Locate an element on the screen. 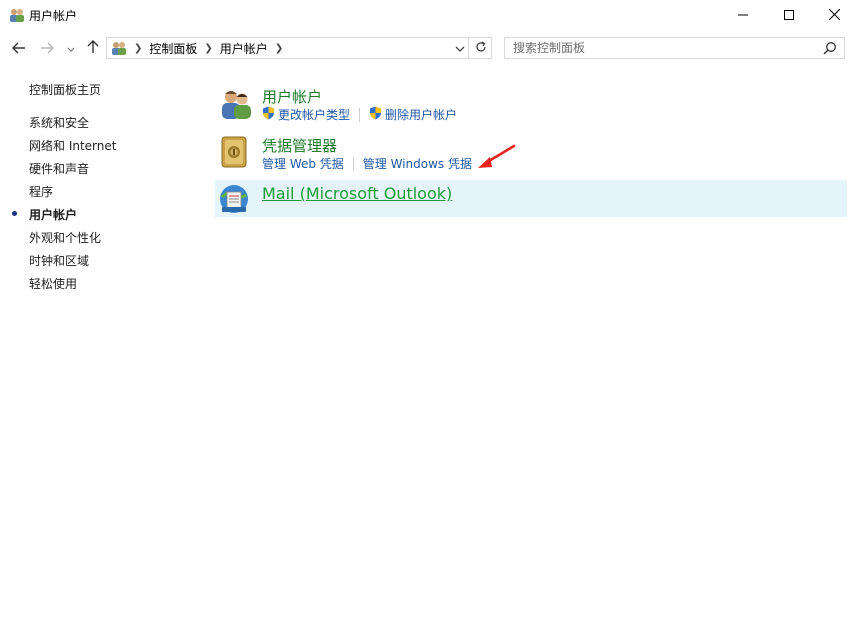  title-bar: 用户帐户 is located at coordinates (428, 15).